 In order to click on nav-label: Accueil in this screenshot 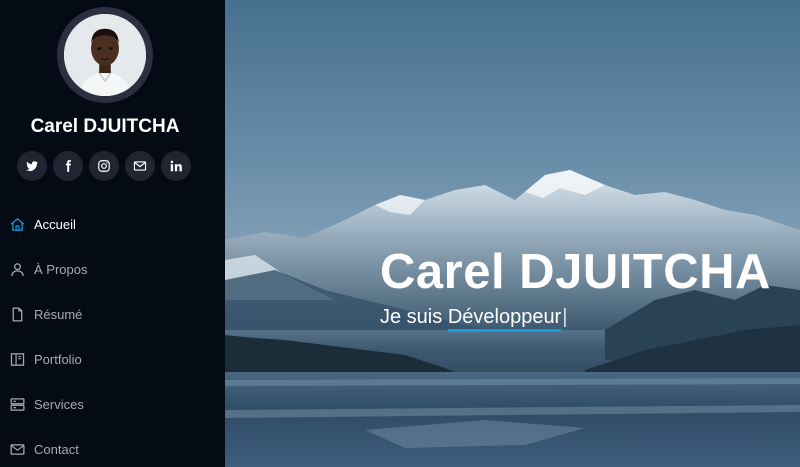, I will do `click(55, 224)`.